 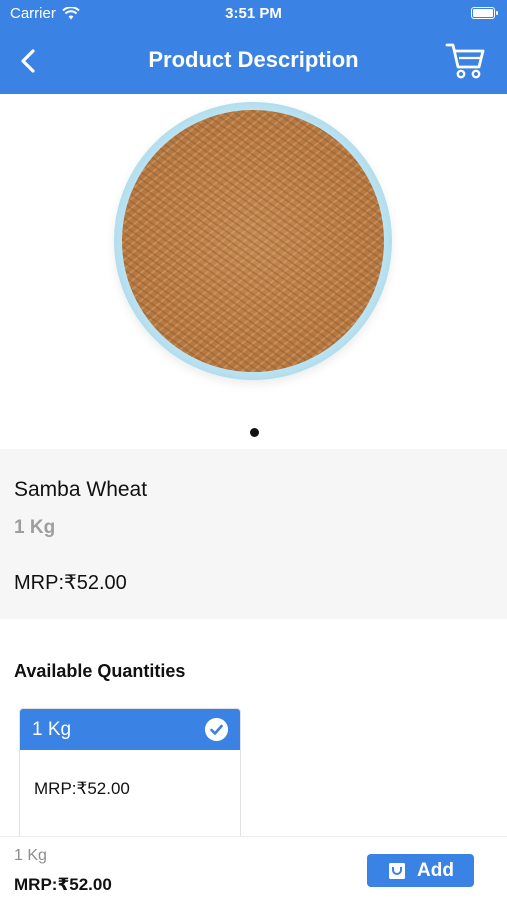 I want to click on status-time: 3:51 PM, so click(x=253, y=13).